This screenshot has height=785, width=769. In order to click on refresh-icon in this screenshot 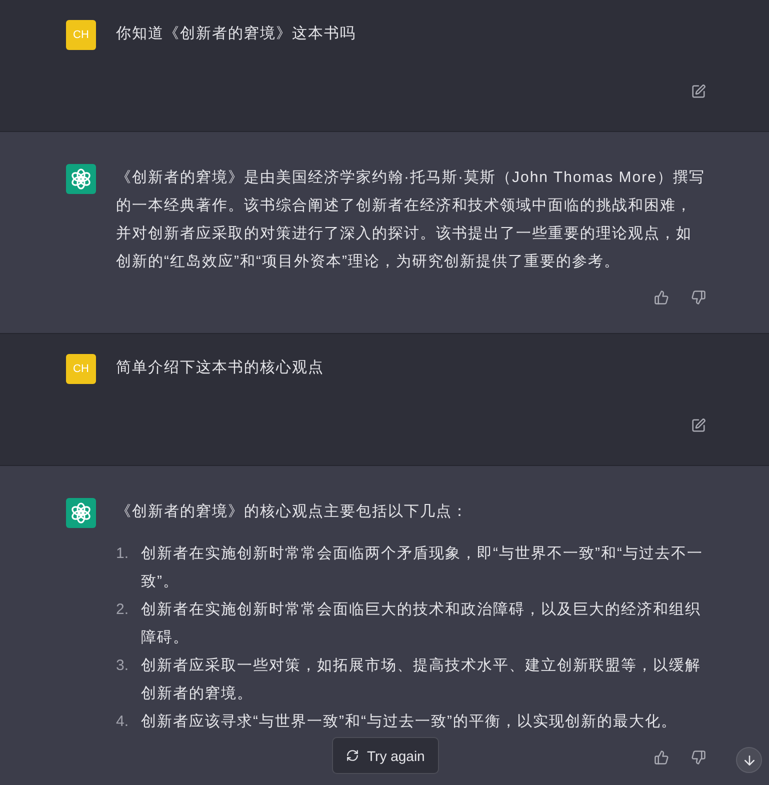, I will do `click(352, 755)`.